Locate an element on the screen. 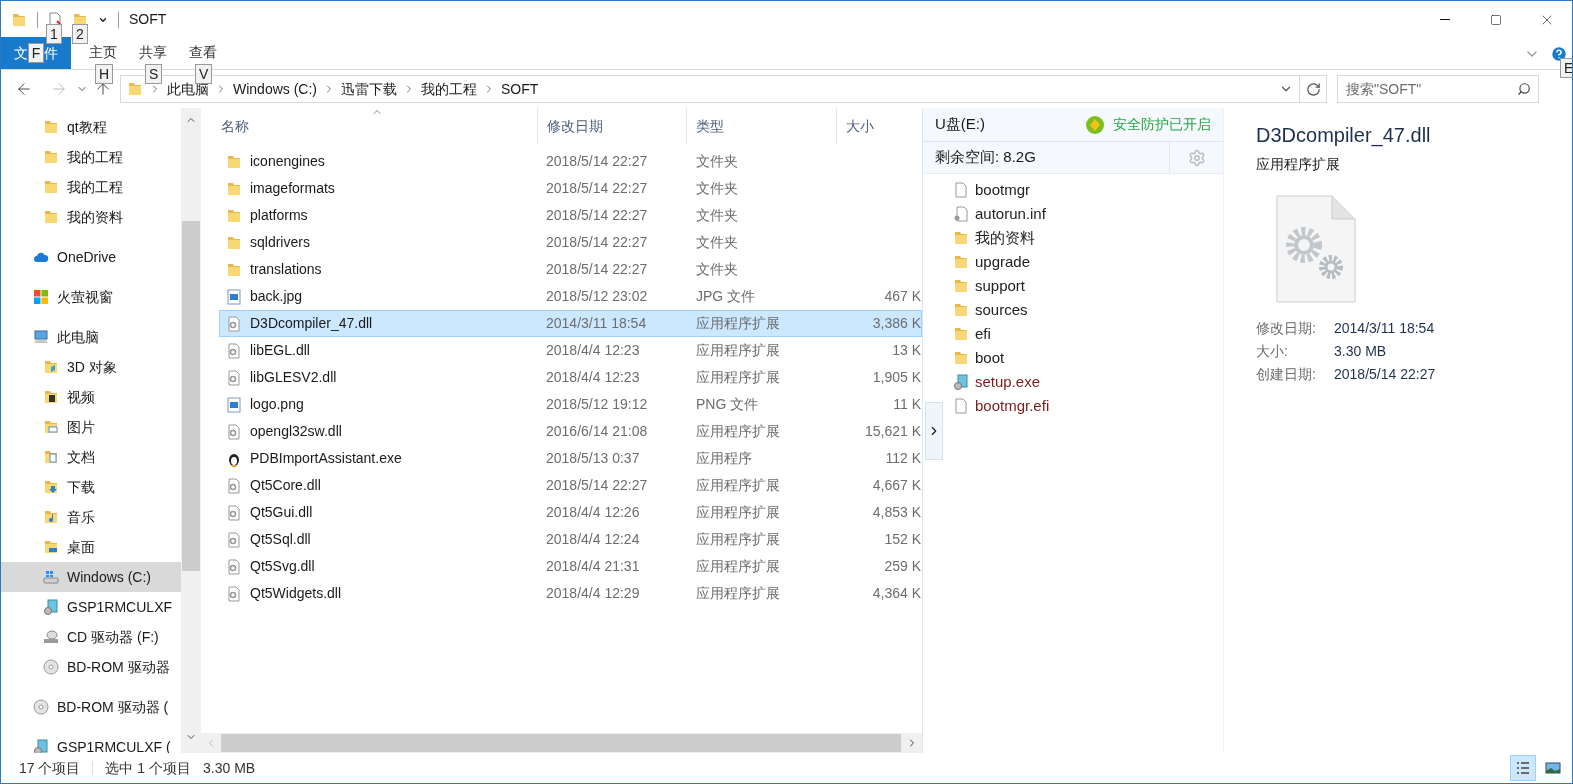 This screenshot has width=1573, height=784. file-row: opengl32sw.dll 2016/6/14 21:08 应用程序扩展 15,621 K is located at coordinates (570, 431).